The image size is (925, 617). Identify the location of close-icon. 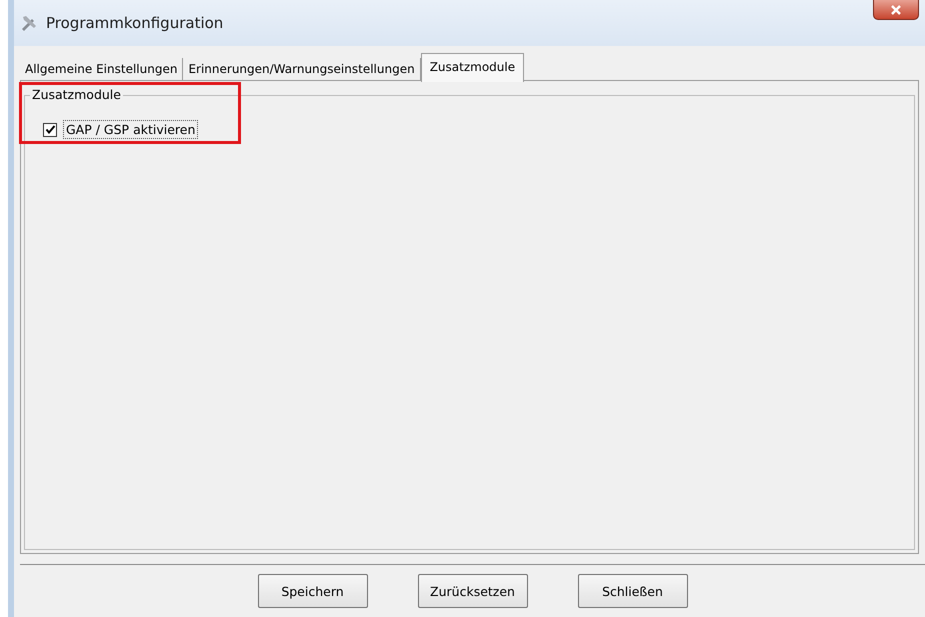
(896, 10).